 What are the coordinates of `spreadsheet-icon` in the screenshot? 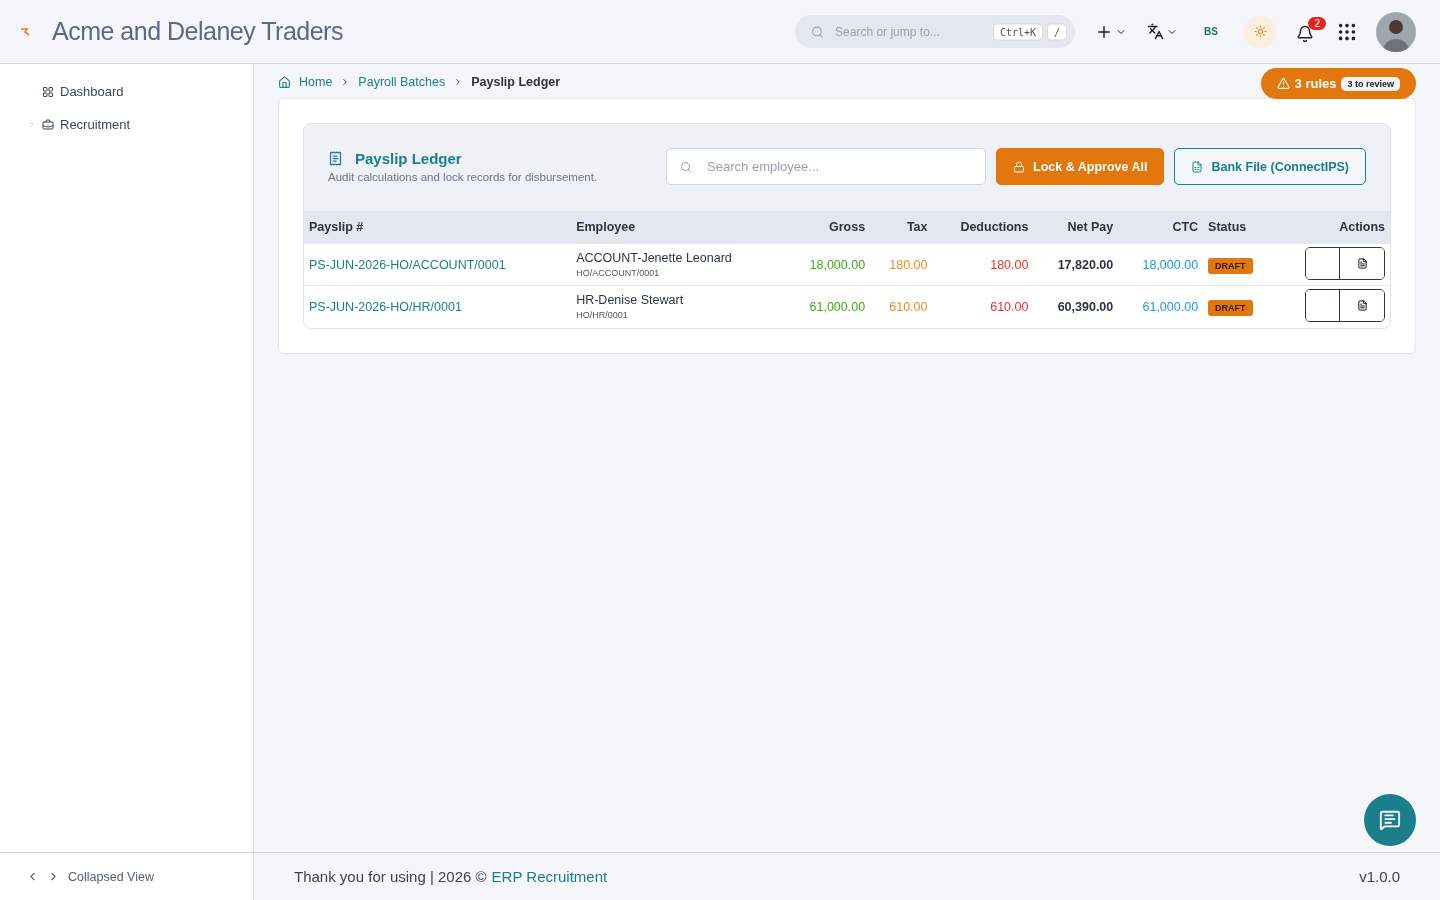 It's located at (1197, 166).